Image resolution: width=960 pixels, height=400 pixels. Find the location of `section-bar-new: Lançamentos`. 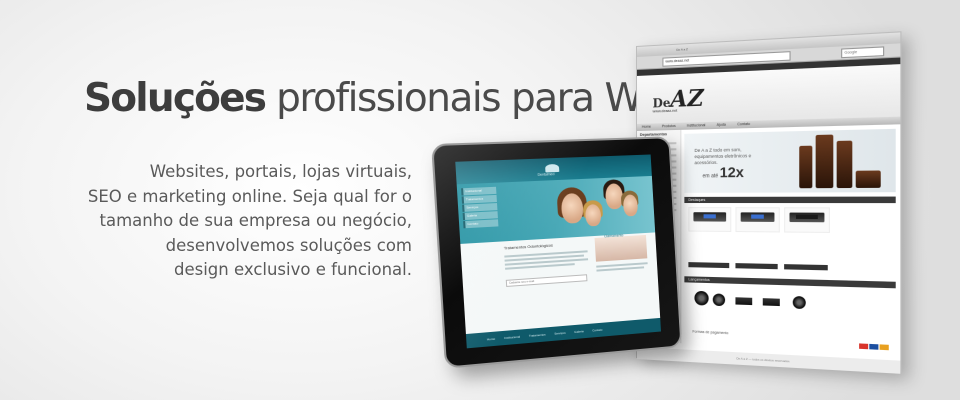

section-bar-new: Lançamentos is located at coordinates (790, 282).